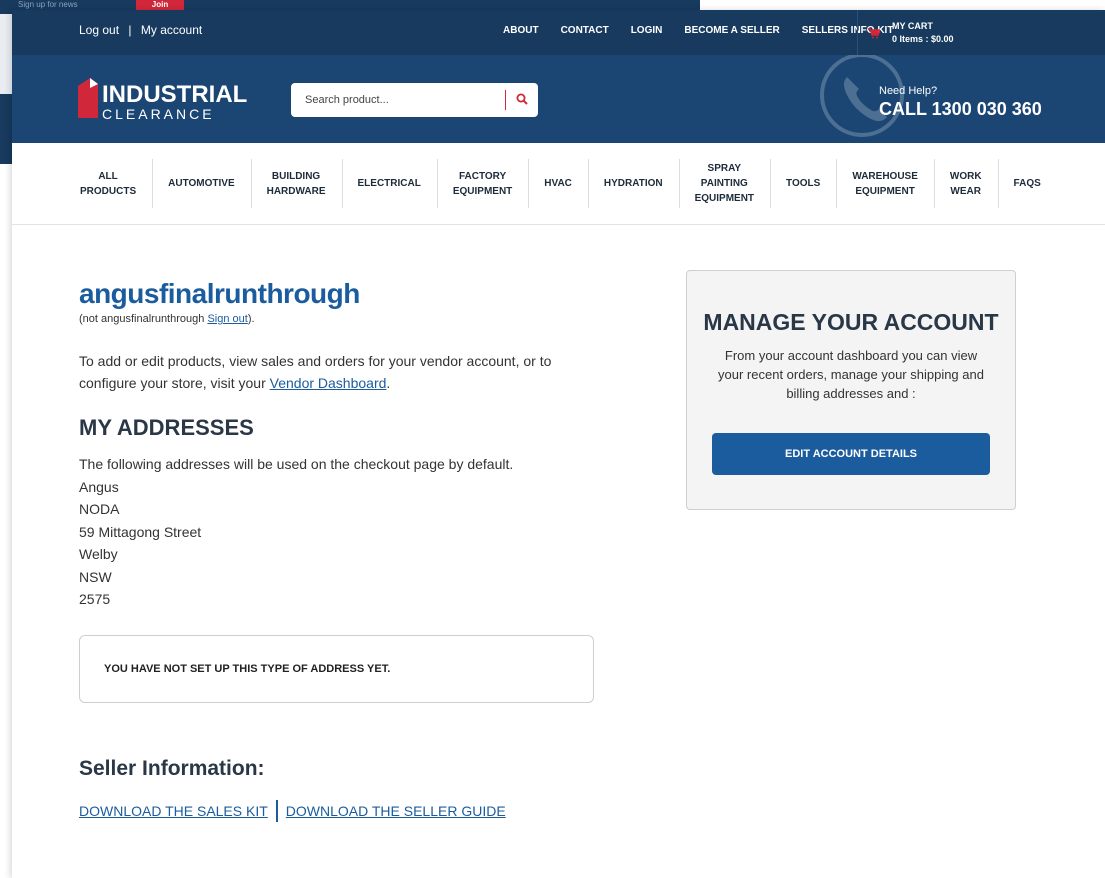 The image size is (1105, 878). What do you see at coordinates (585, 30) in the screenshot?
I see `top-nav-contact: CONTACT` at bounding box center [585, 30].